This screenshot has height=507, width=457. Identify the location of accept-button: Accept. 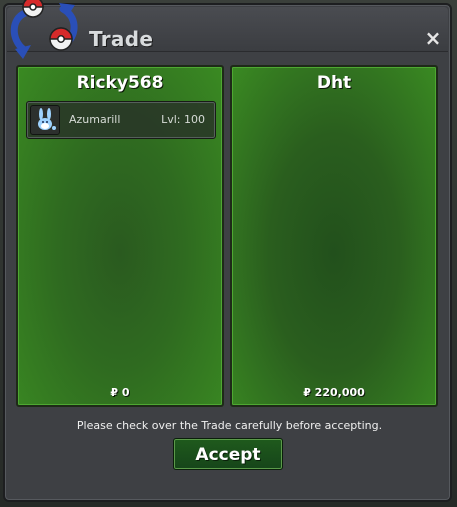
(228, 454).